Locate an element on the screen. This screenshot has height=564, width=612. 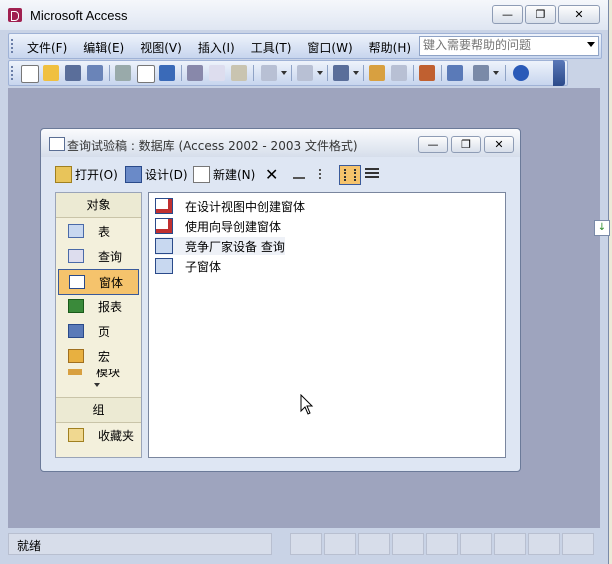
module-icon is located at coordinates (75, 372).